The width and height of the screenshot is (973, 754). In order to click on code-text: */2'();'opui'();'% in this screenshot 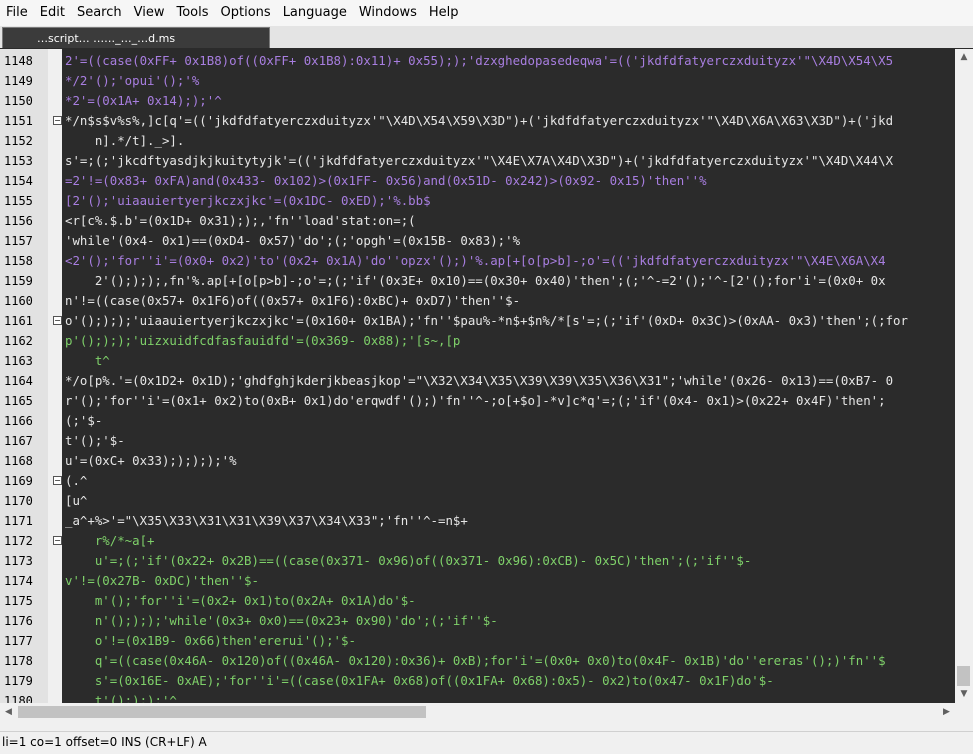, I will do `click(132, 80)`.